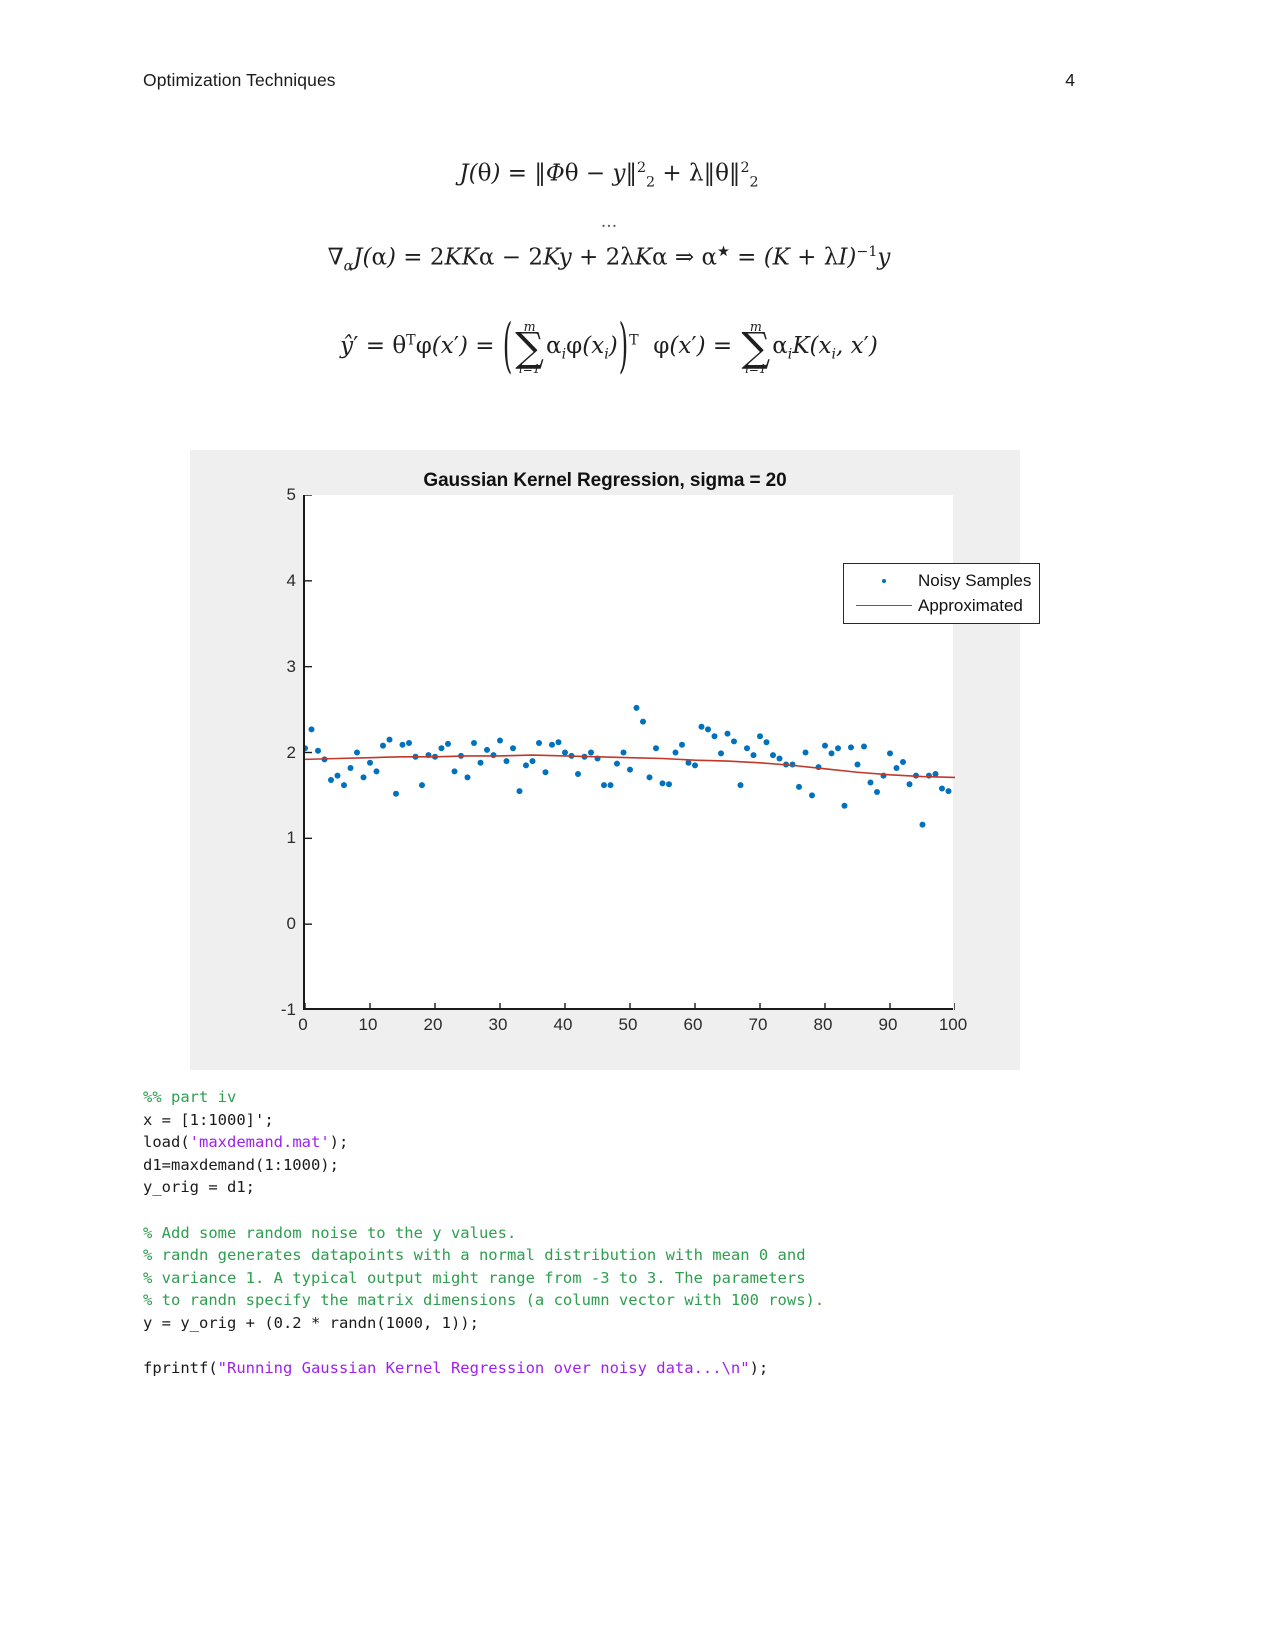 The image size is (1275, 1650). Describe the element at coordinates (975, 580) in the screenshot. I see `legend-label: Noisy Samples` at that location.